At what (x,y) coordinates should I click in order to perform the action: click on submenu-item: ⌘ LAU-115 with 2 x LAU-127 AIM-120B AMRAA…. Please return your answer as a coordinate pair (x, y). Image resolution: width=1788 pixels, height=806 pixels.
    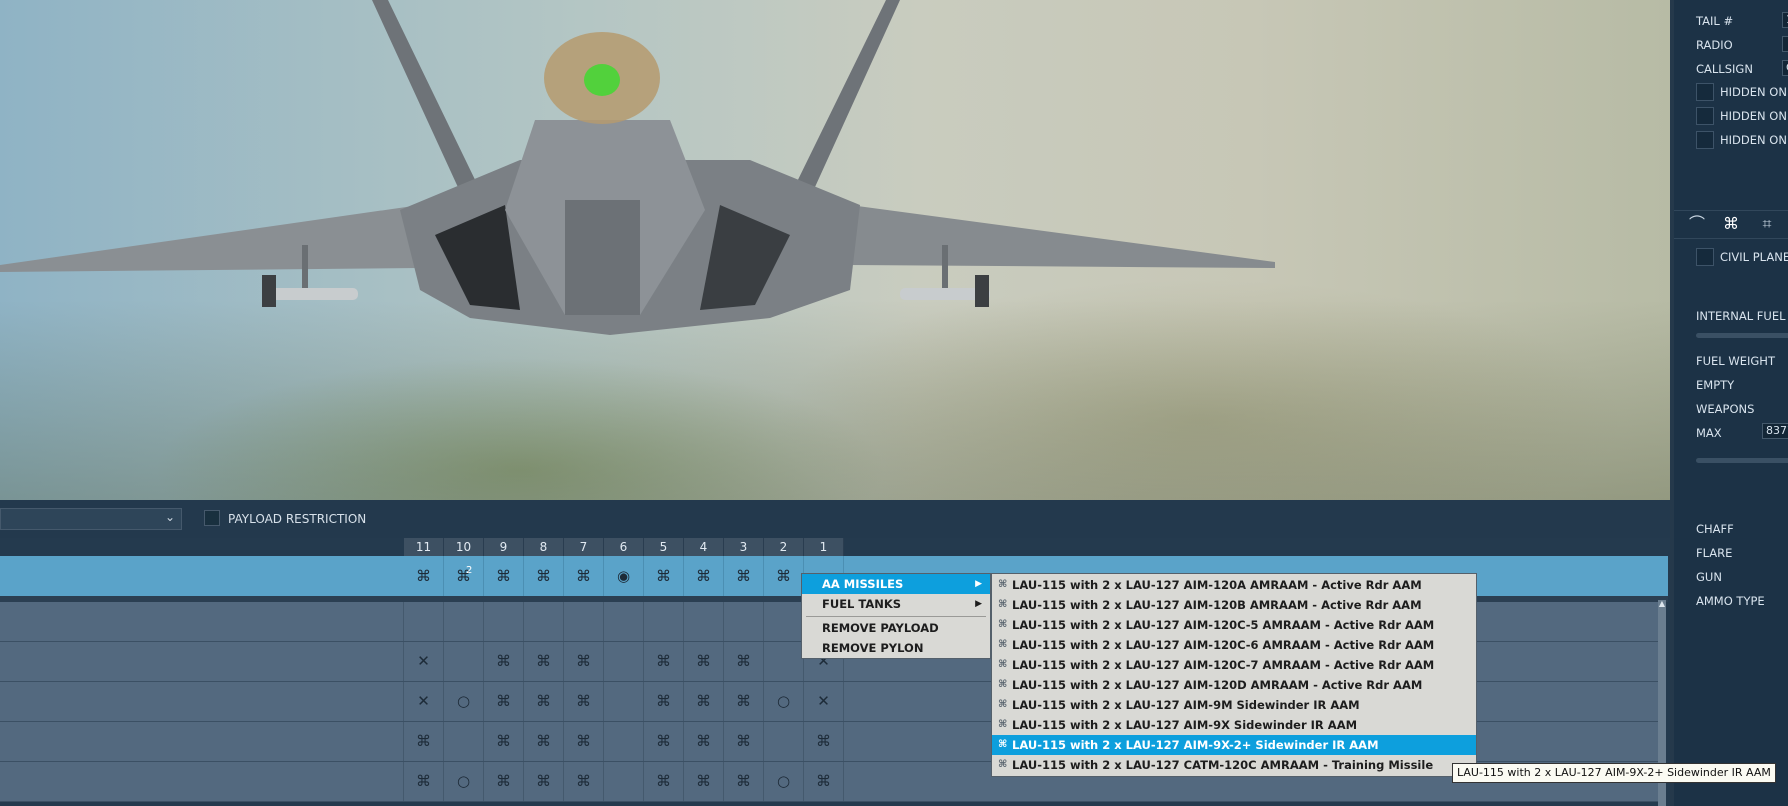
    Looking at the image, I should click on (1234, 605).